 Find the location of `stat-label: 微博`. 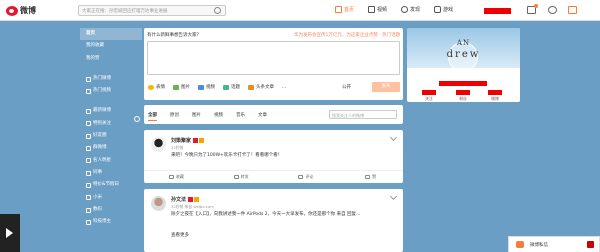

stat-label: 微博 is located at coordinates (495, 98).